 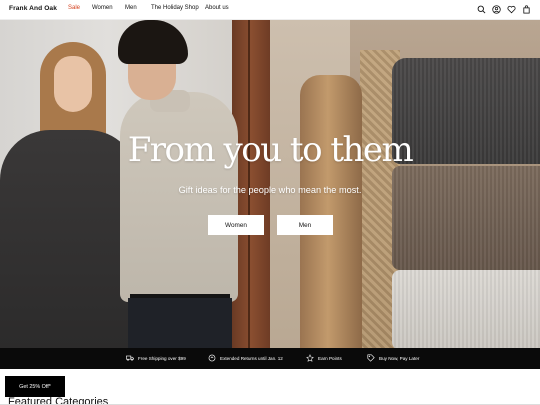 I want to click on model-man, so click(x=179, y=197).